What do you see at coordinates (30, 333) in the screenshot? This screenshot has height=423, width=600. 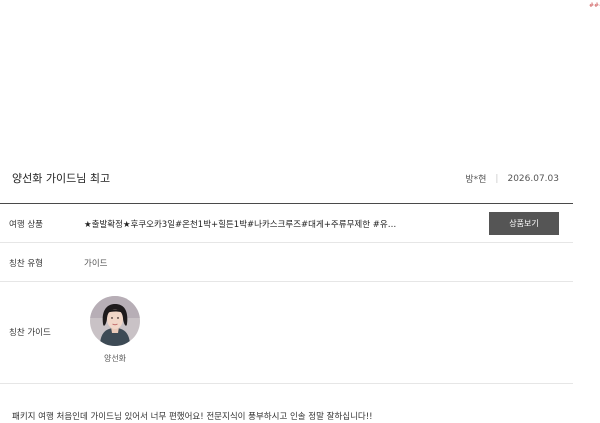 I see `praised-guide-label: 칭찬 가이드` at bounding box center [30, 333].